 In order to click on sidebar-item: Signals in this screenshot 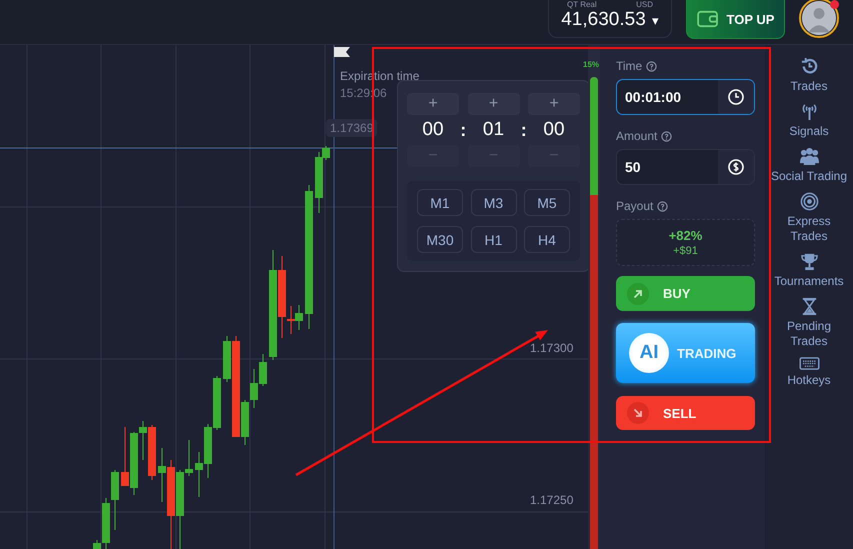, I will do `click(809, 120)`.